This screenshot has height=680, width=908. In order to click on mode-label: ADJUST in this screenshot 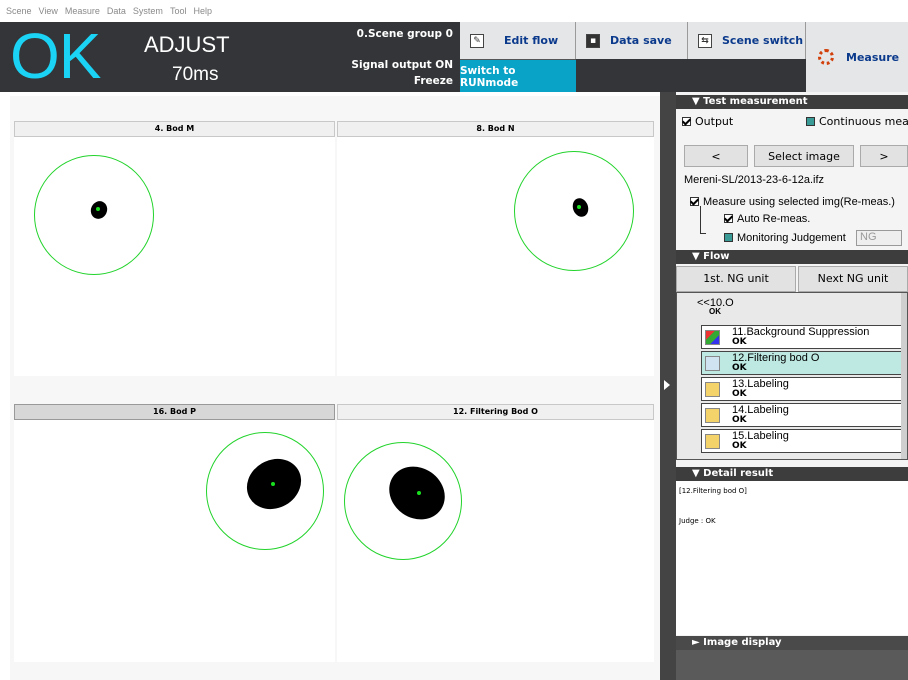, I will do `click(187, 44)`.